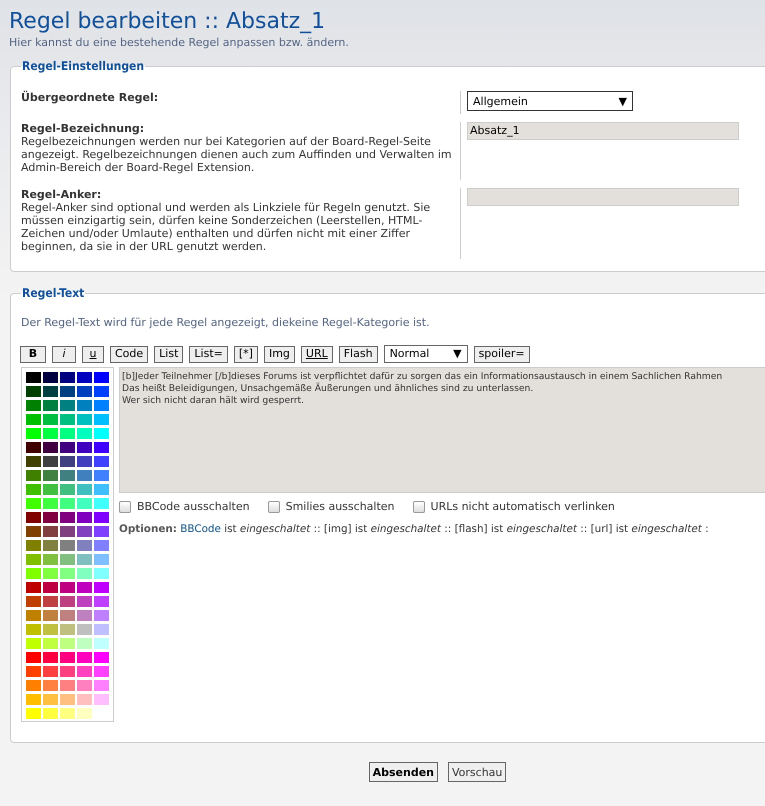 The image size is (765, 806). Describe the element at coordinates (426, 354) in the screenshot. I see `font-size-select: Normal ▼` at that location.